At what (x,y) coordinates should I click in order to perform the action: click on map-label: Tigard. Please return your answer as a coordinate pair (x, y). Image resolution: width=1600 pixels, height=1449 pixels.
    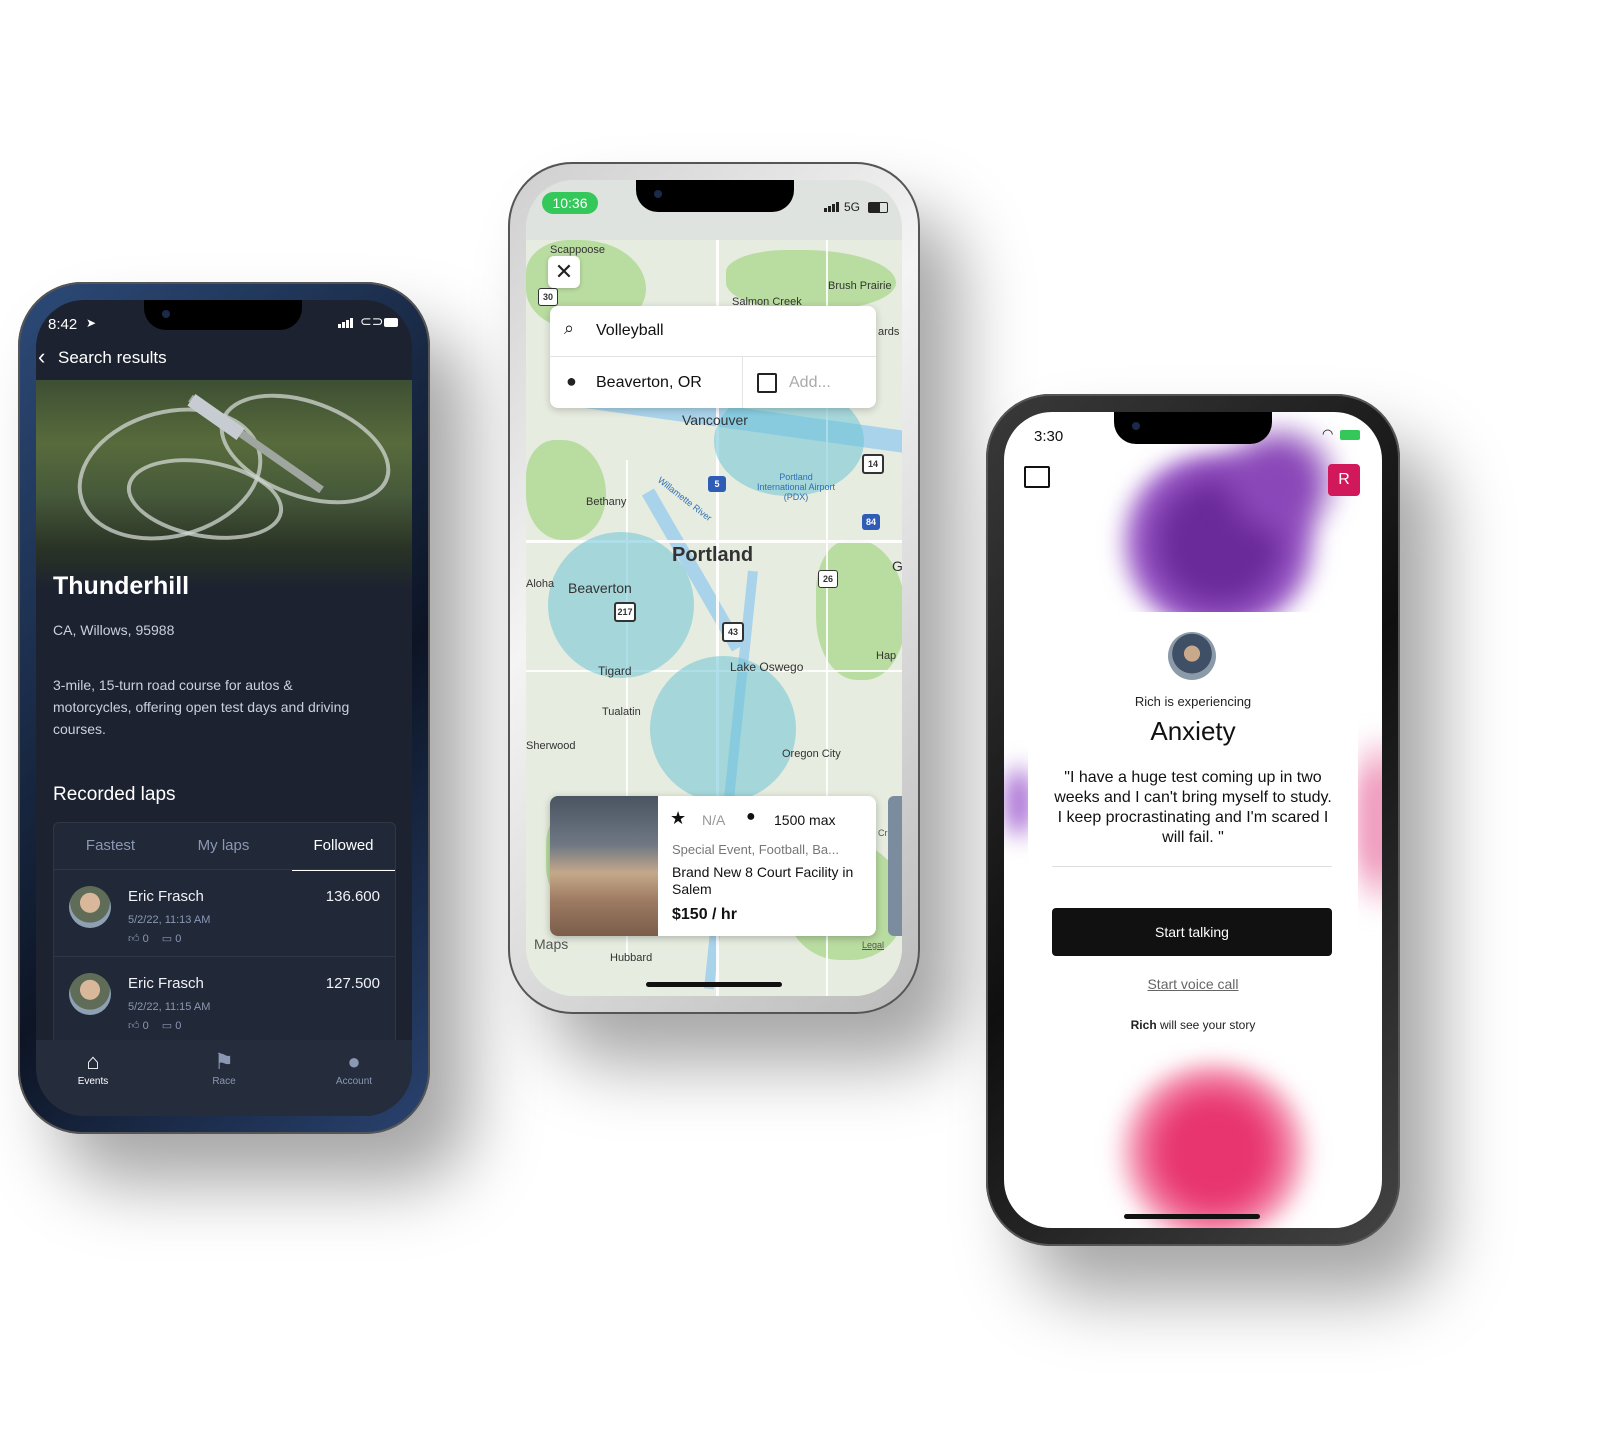
    Looking at the image, I should click on (615, 671).